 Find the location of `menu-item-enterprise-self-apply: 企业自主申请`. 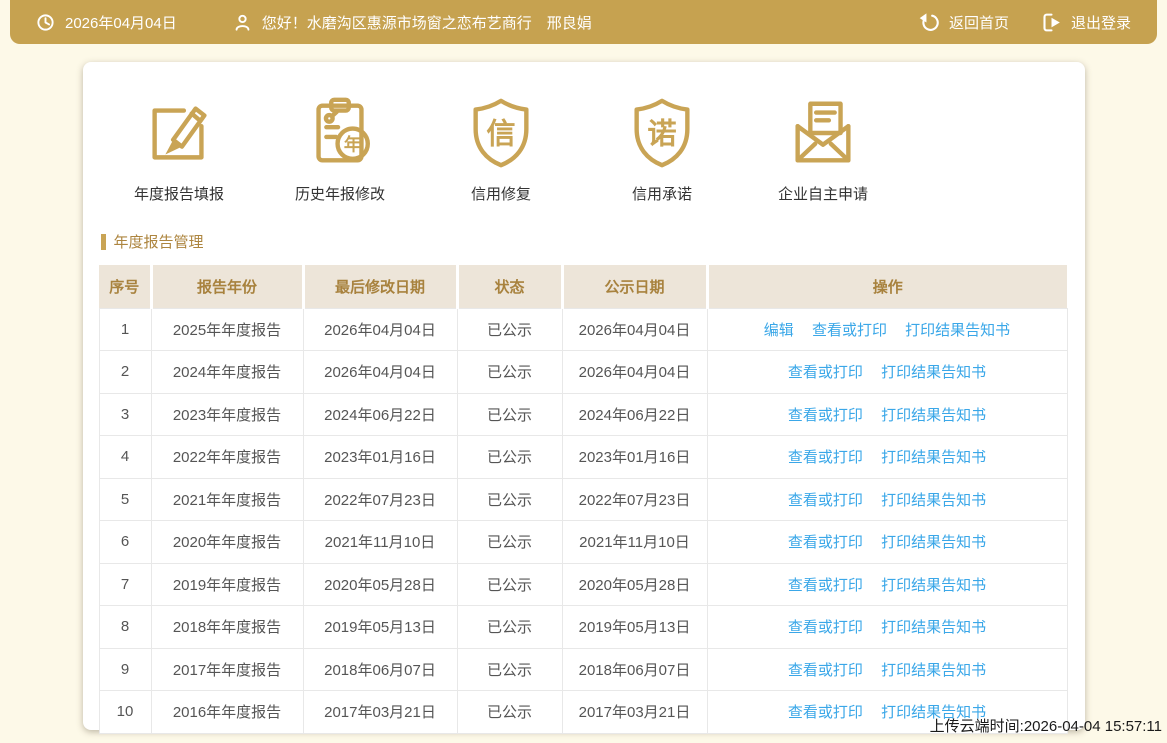

menu-item-enterprise-self-apply: 企业自主申请 is located at coordinates (823, 149).